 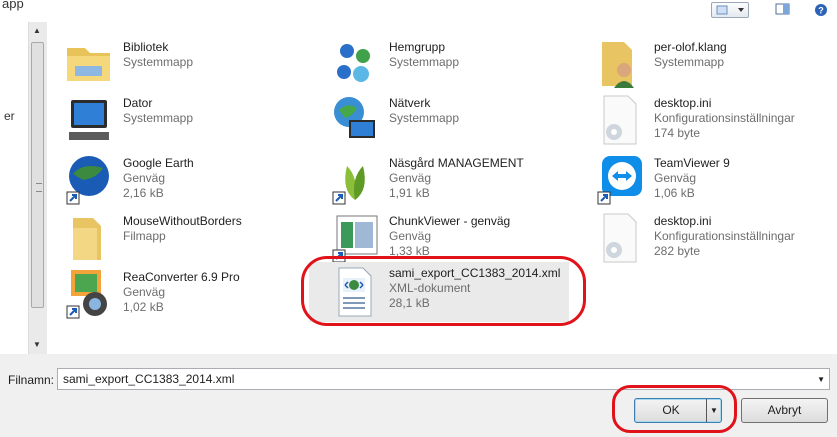 I want to click on filename-label: Filnamn:, so click(x=31, y=380).